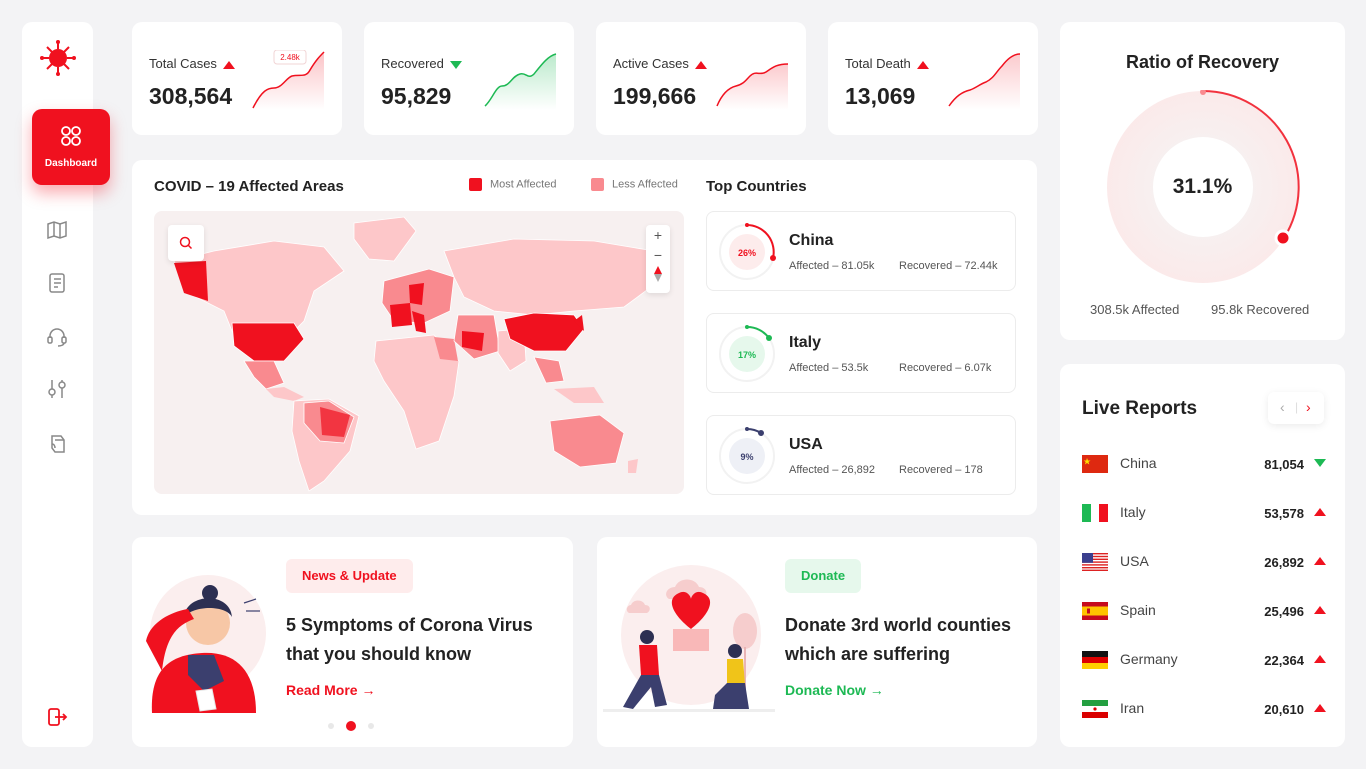 Image resolution: width=1366 pixels, height=769 pixels. I want to click on stat-label: Active Cases, so click(651, 63).